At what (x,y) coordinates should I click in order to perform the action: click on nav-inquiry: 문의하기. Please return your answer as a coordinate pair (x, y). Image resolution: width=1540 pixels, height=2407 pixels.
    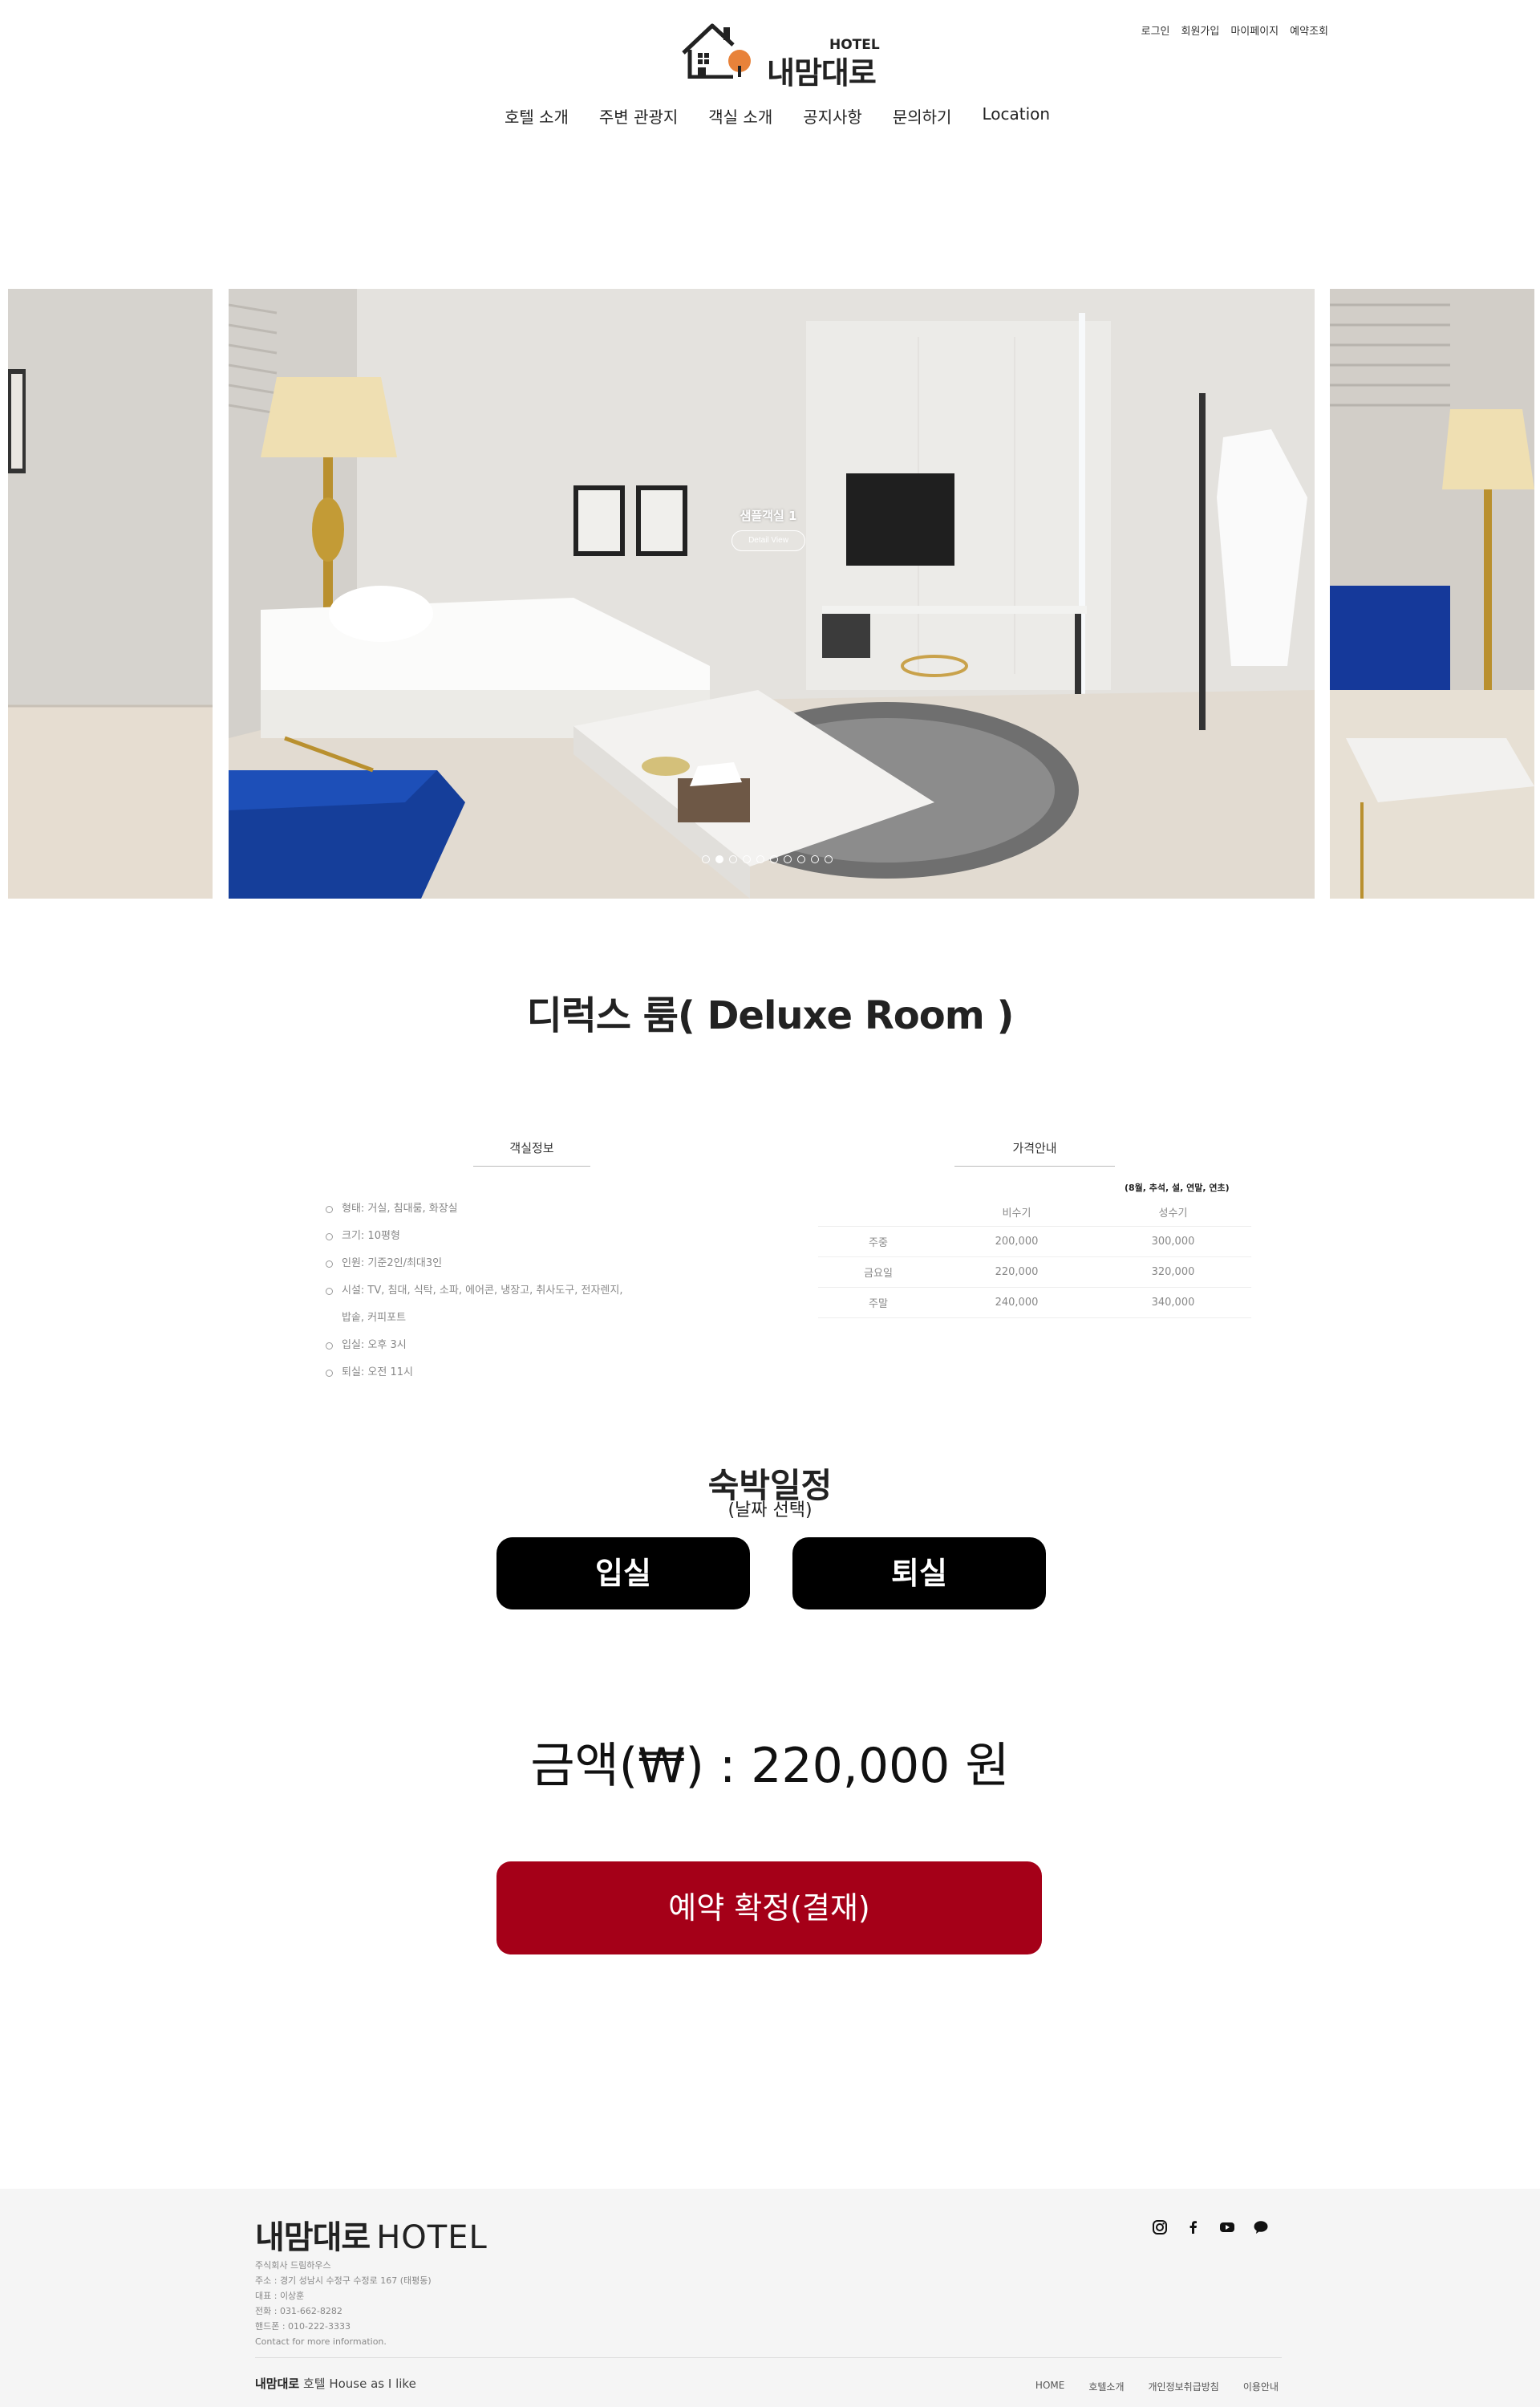
    Looking at the image, I should click on (922, 116).